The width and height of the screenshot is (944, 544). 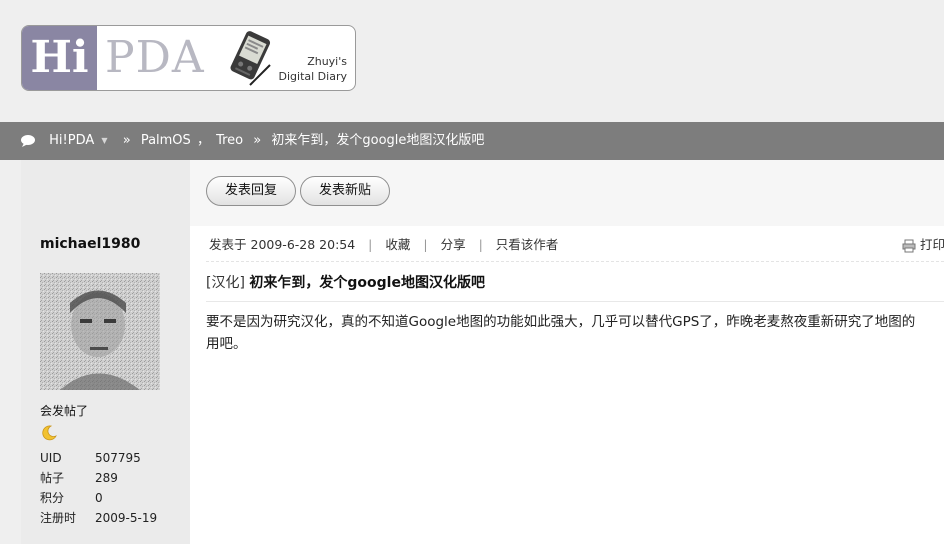 What do you see at coordinates (251, 191) in the screenshot?
I see `reply-button: 发表回复` at bounding box center [251, 191].